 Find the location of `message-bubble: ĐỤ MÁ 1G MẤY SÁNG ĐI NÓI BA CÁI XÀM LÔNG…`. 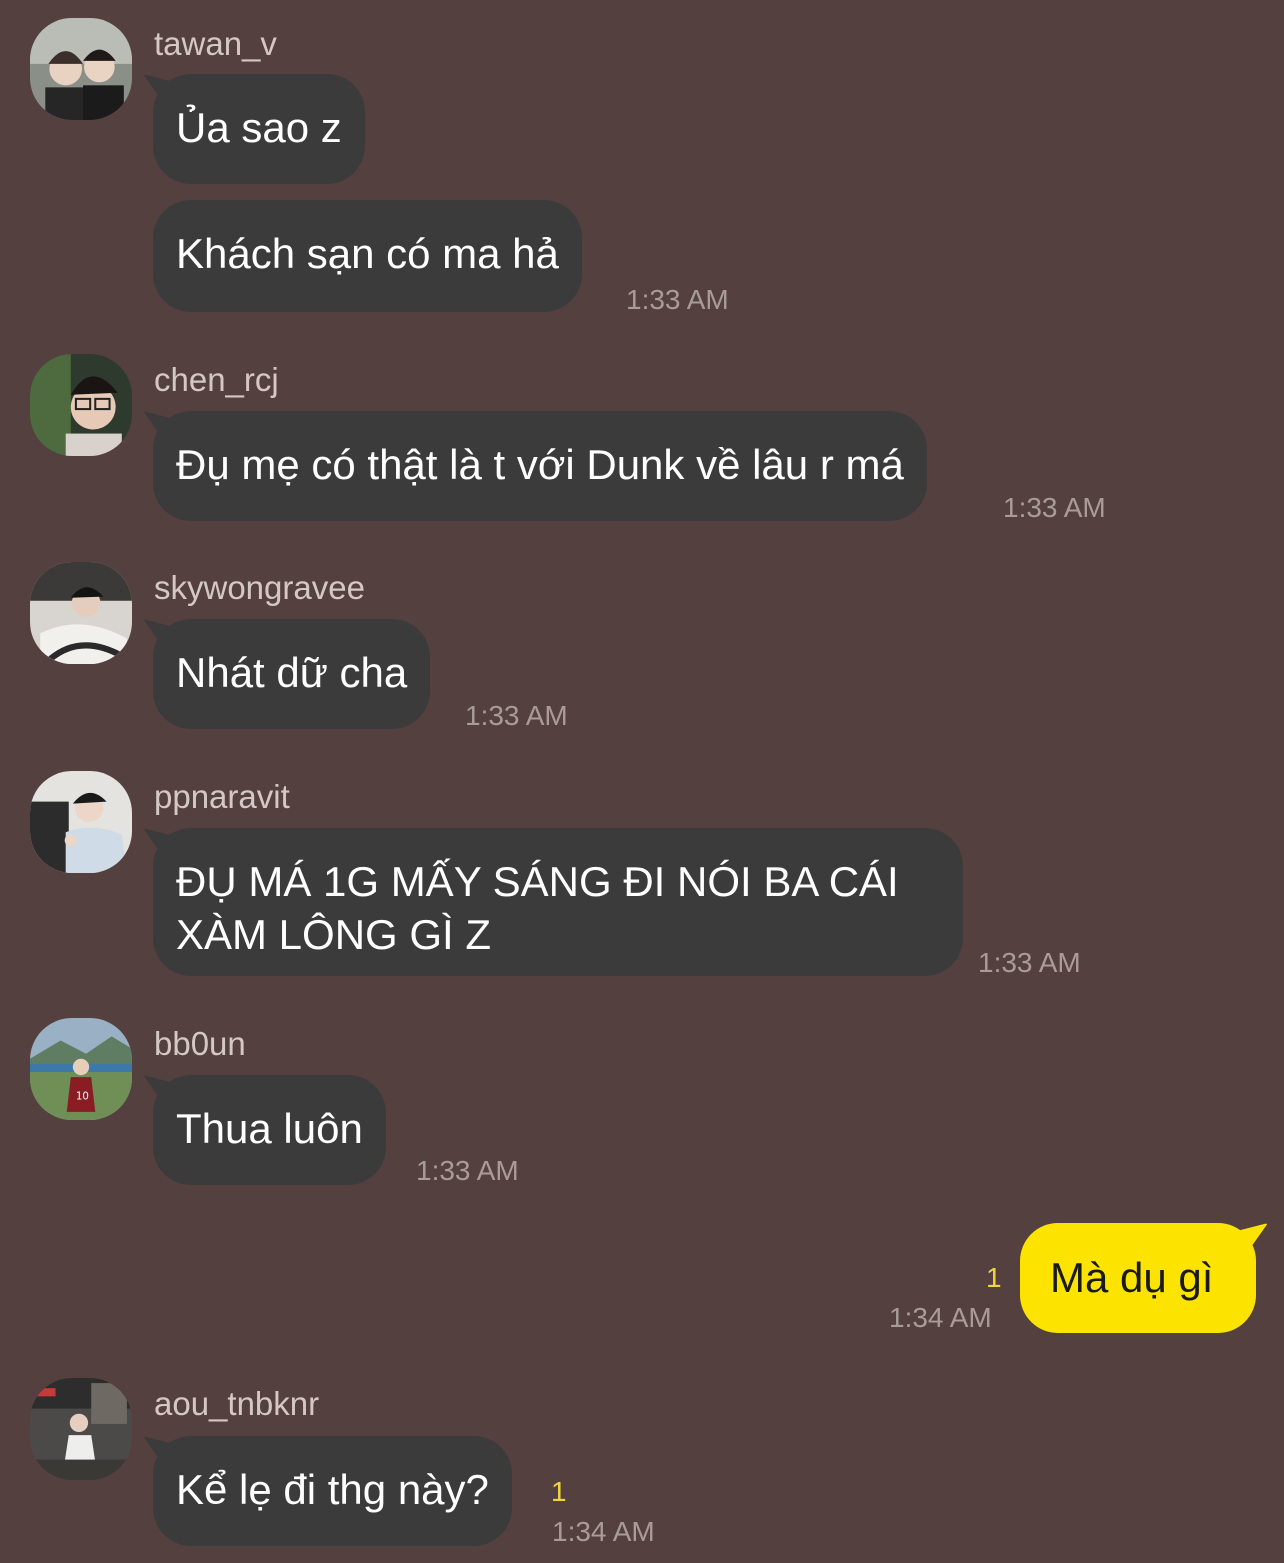

message-bubble: ĐỤ MÁ 1G MẤY SÁNG ĐI NÓI BA CÁI XÀM LÔNG… is located at coordinates (558, 902).